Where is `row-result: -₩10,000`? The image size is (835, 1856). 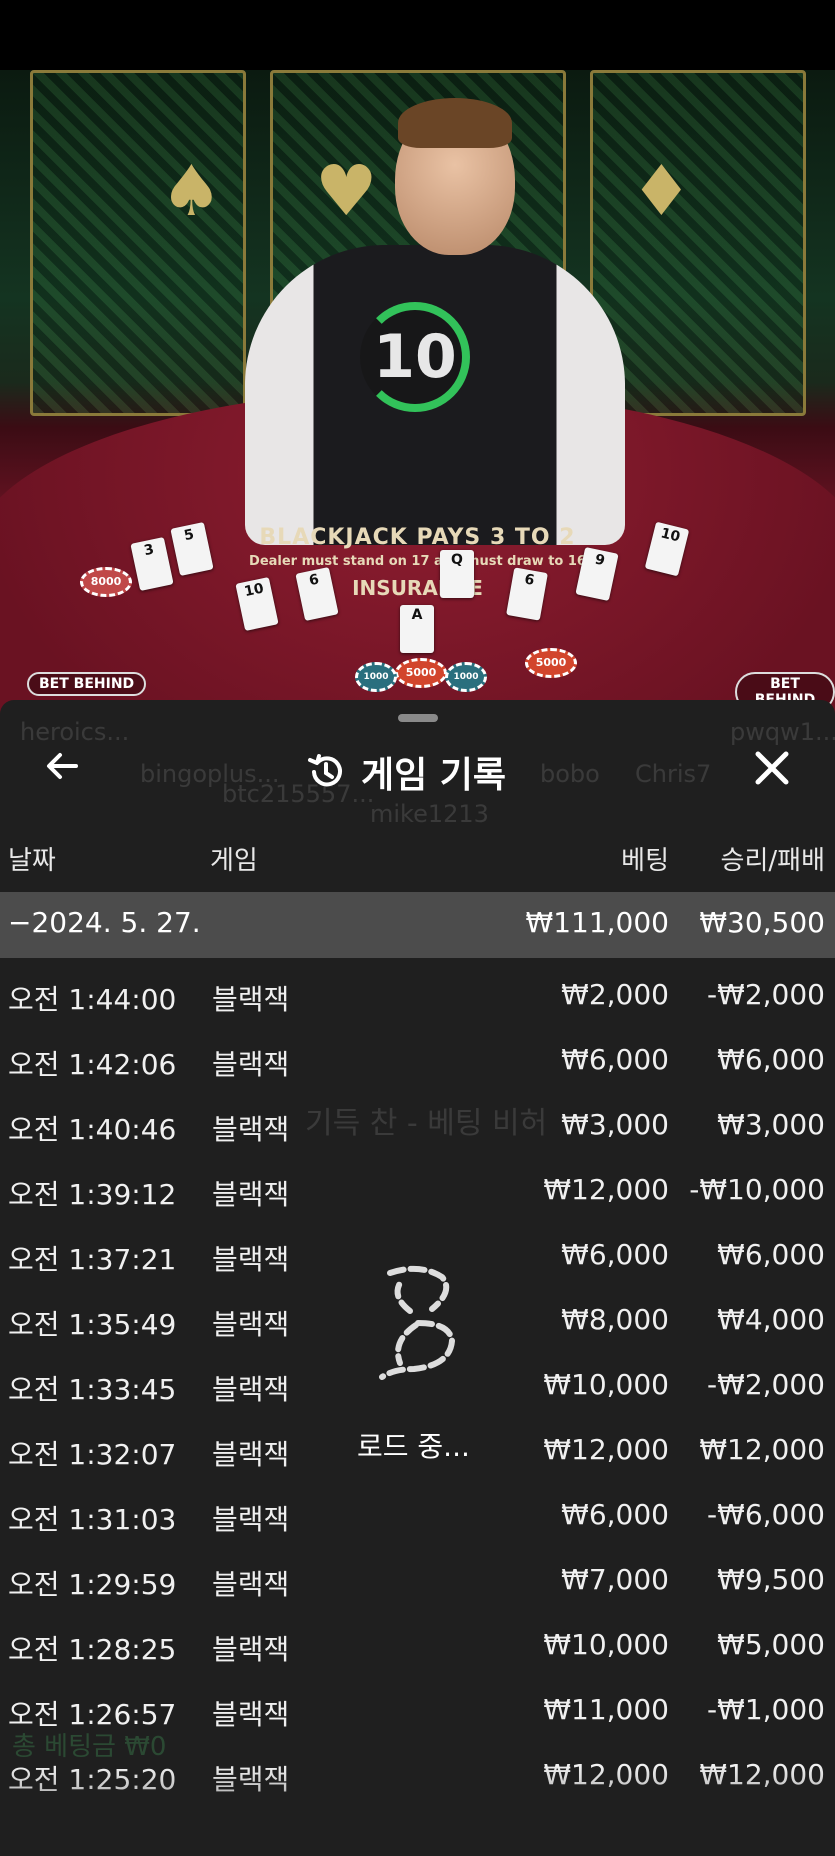
row-result: -₩10,000 is located at coordinates (757, 1189).